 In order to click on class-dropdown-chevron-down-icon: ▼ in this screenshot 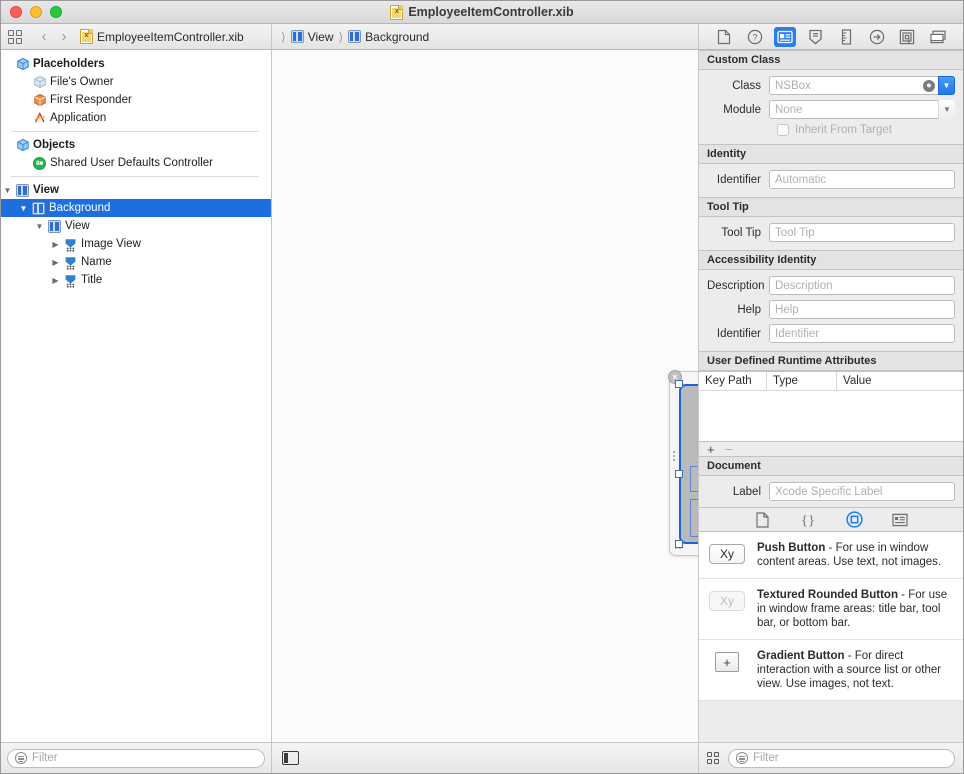, I will do `click(946, 85)`.